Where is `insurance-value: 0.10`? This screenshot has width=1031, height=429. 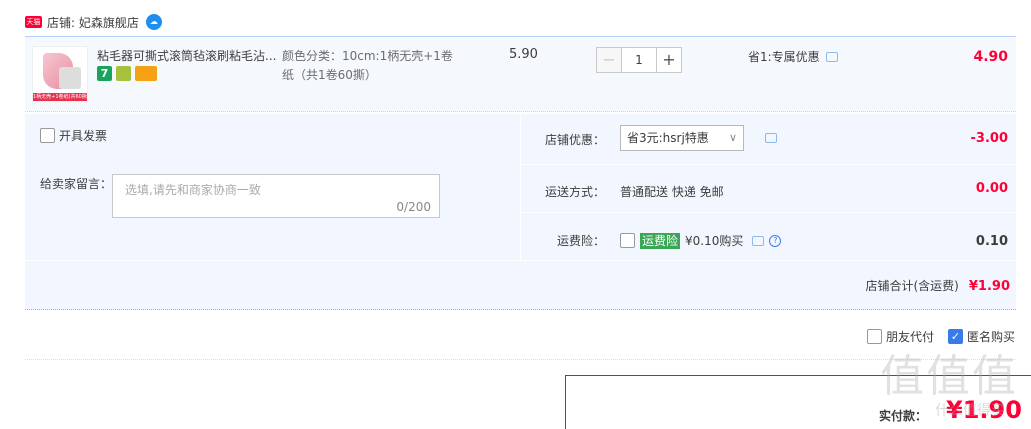
insurance-value: 0.10 is located at coordinates (991, 241).